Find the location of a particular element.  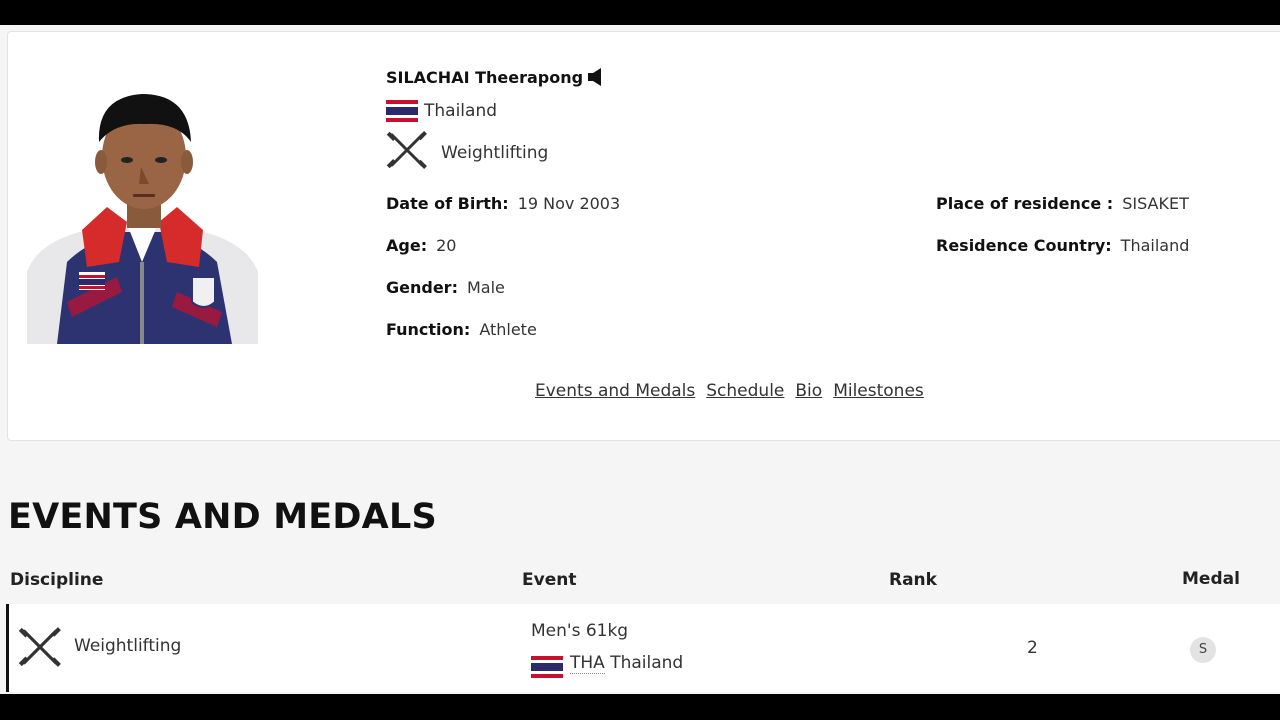

silver-medal-badge: S is located at coordinates (1203, 650).